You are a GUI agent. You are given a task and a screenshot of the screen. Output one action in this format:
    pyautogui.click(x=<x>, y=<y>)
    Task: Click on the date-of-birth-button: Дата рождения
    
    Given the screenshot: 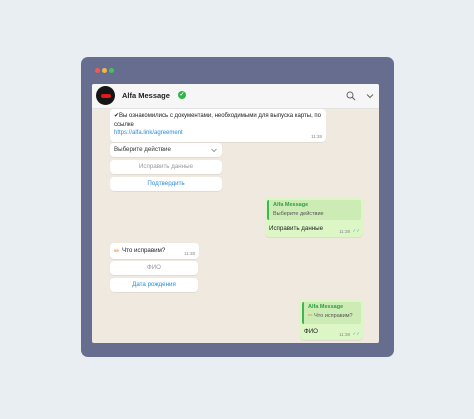 What is the action you would take?
    pyautogui.click(x=154, y=285)
    